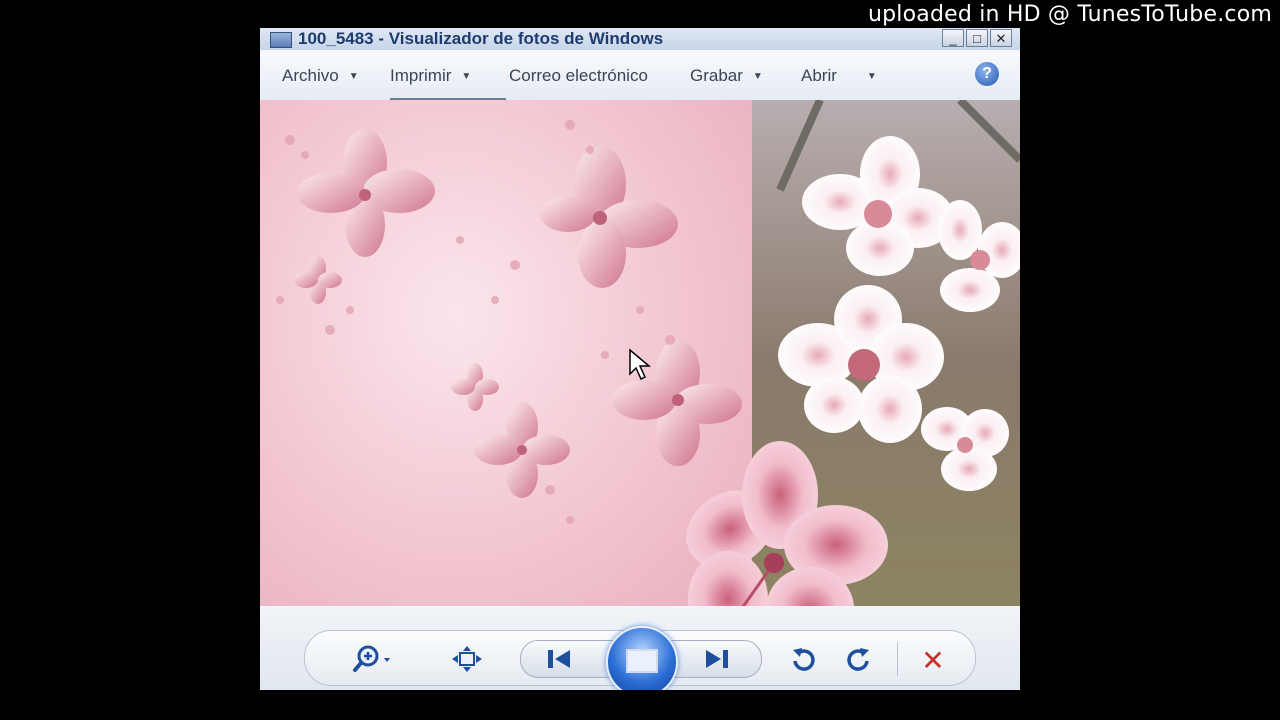  What do you see at coordinates (716, 75) in the screenshot?
I see `menu-grabar-label: Grabar` at bounding box center [716, 75].